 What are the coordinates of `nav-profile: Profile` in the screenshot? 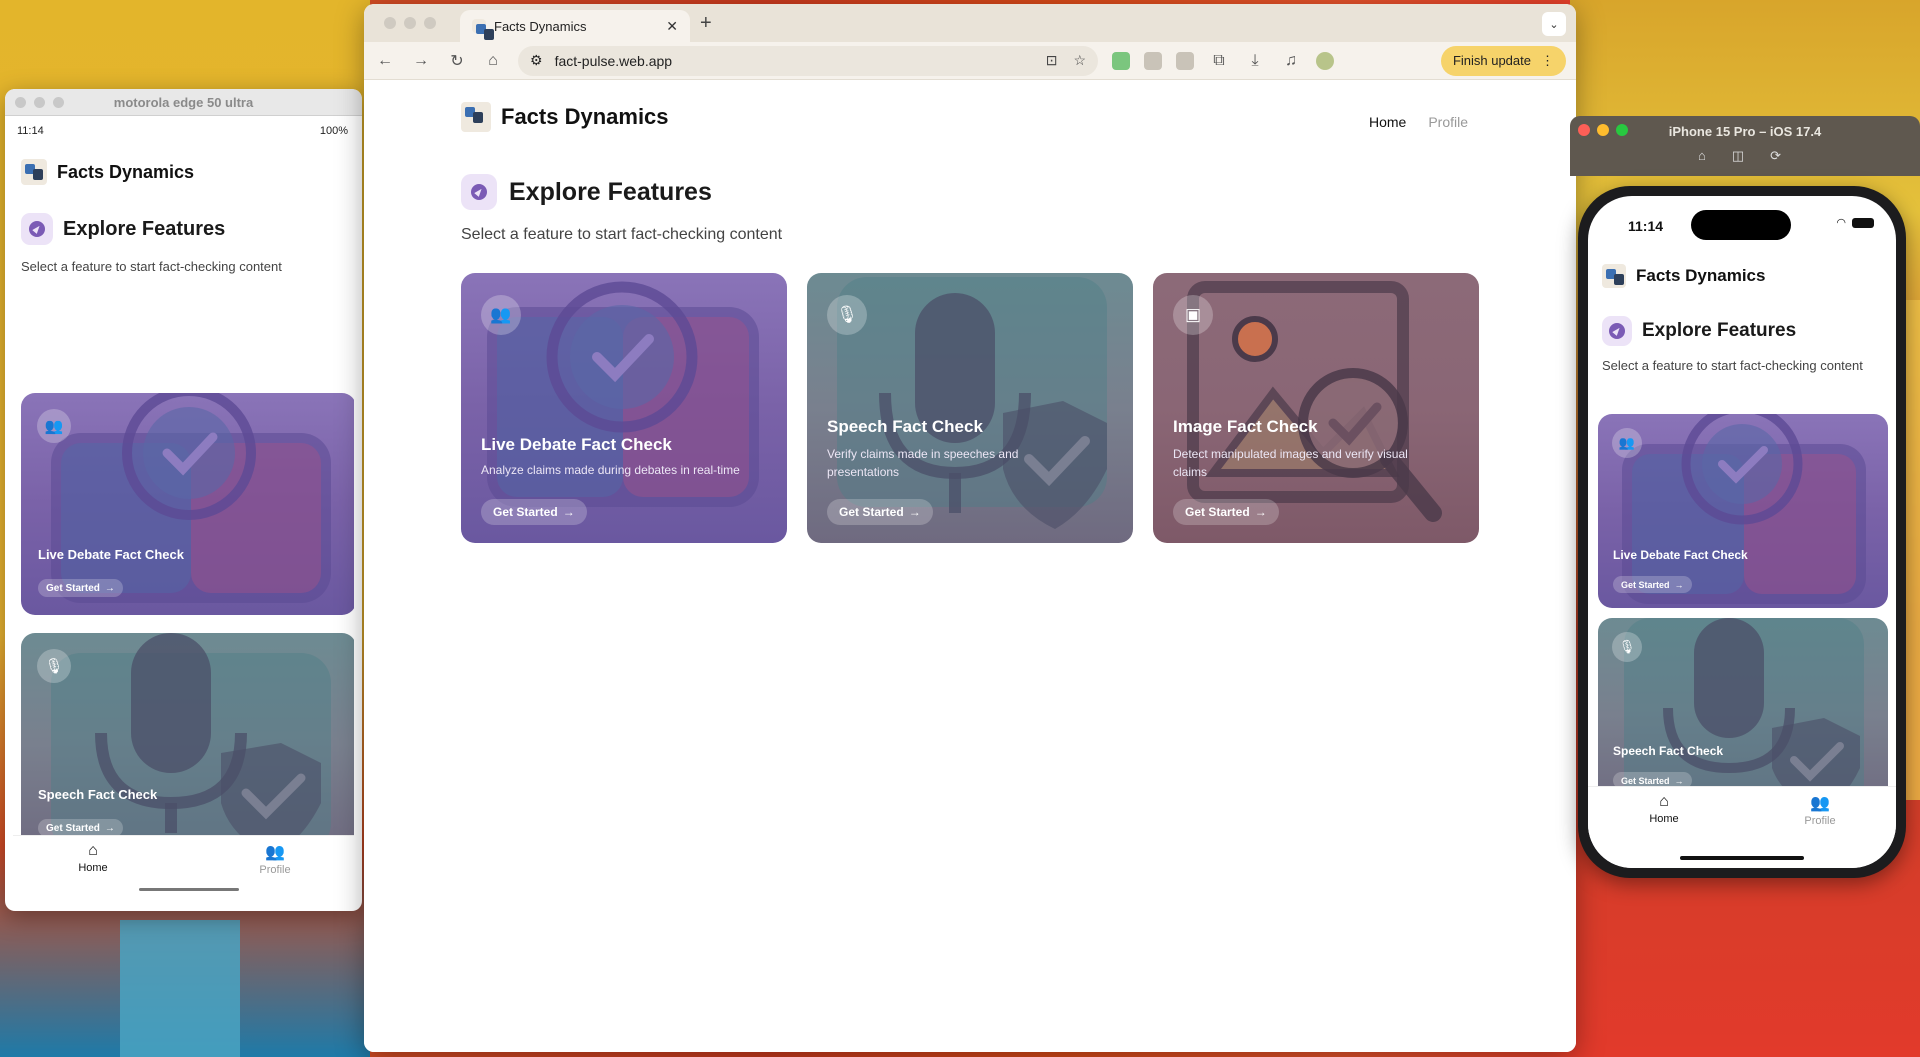 It's located at (1448, 122).